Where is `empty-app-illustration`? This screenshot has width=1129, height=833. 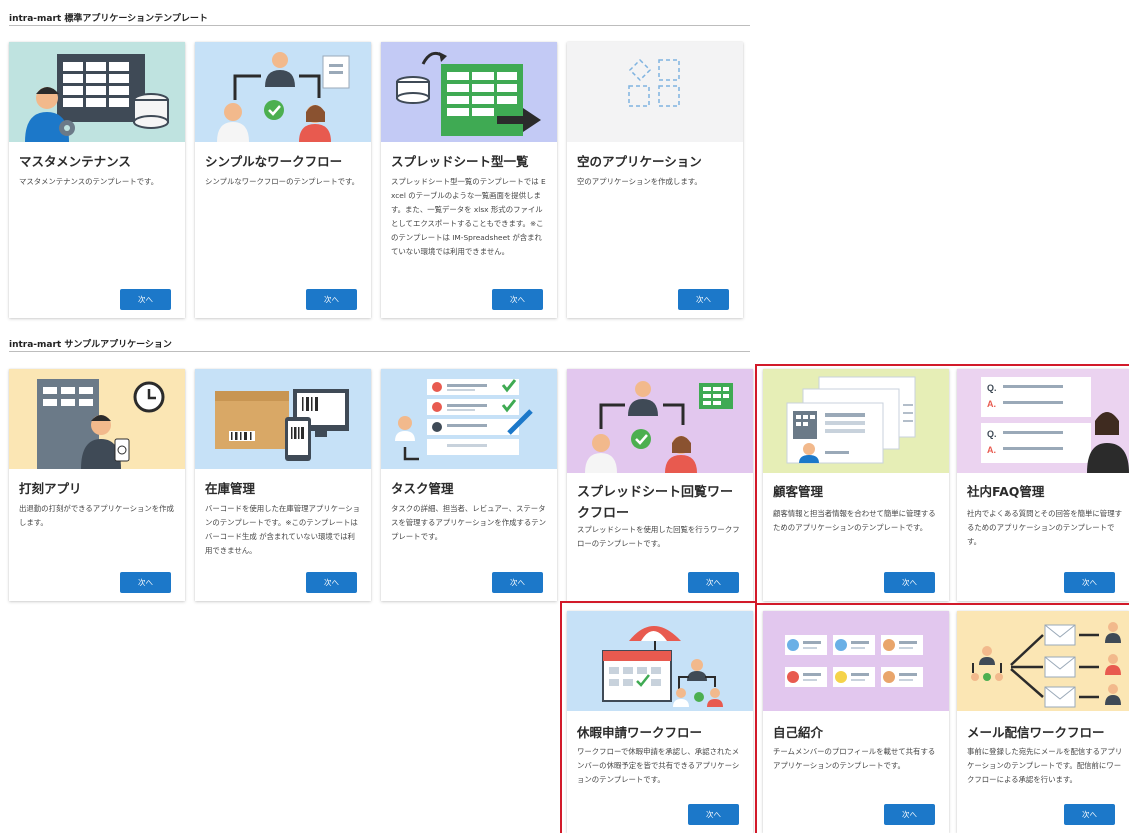 empty-app-illustration is located at coordinates (655, 92).